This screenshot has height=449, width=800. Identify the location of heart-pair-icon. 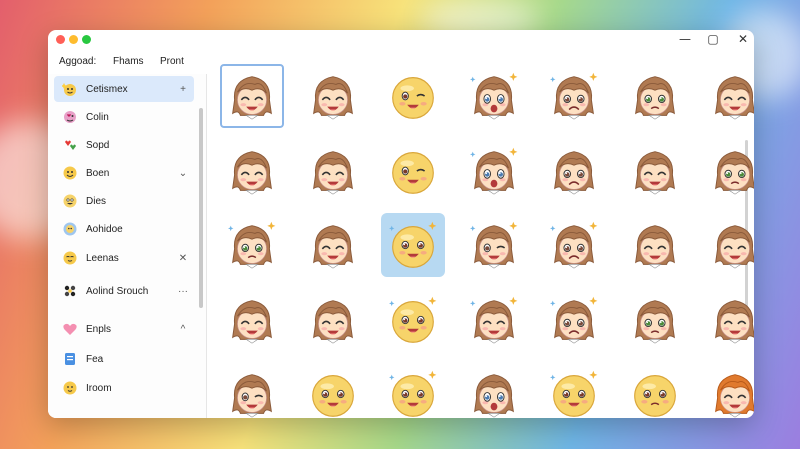
(70, 145).